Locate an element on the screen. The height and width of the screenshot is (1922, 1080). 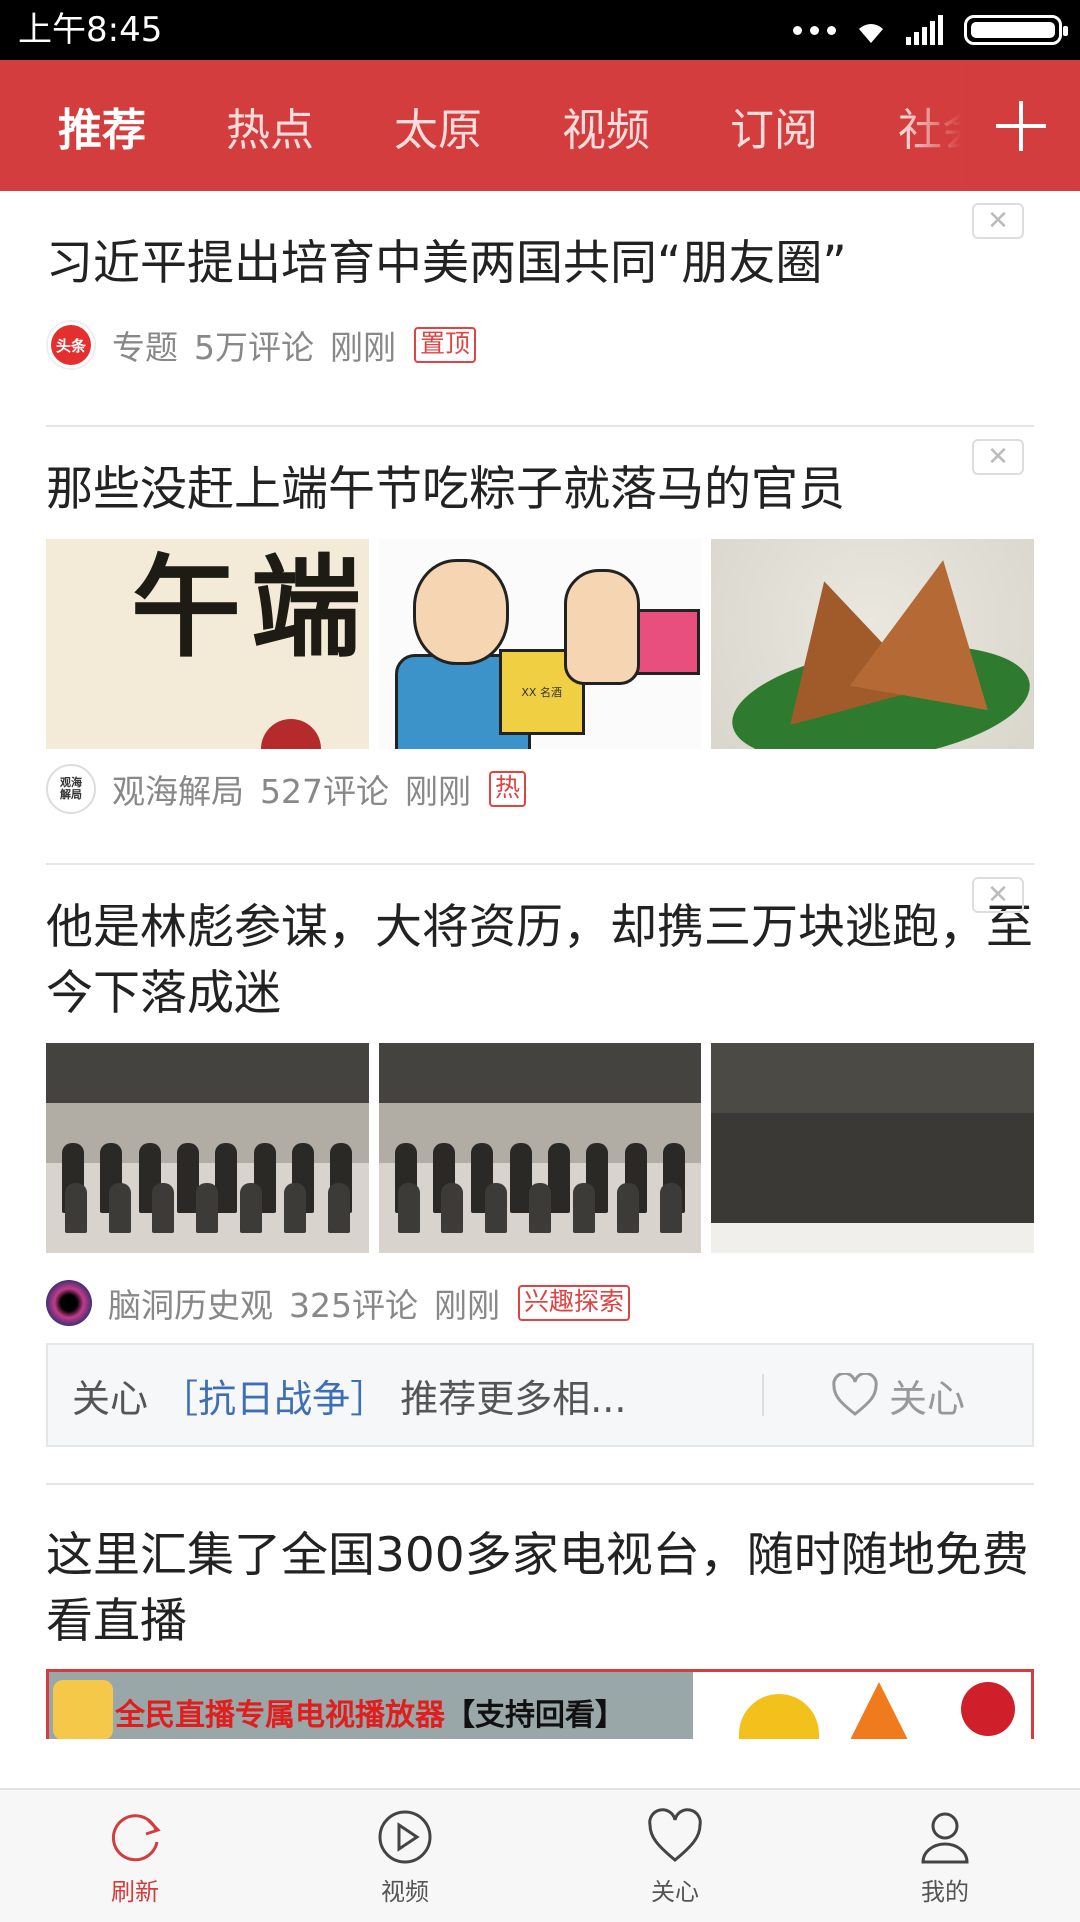
comment-count: 5万评论 is located at coordinates (254, 347).